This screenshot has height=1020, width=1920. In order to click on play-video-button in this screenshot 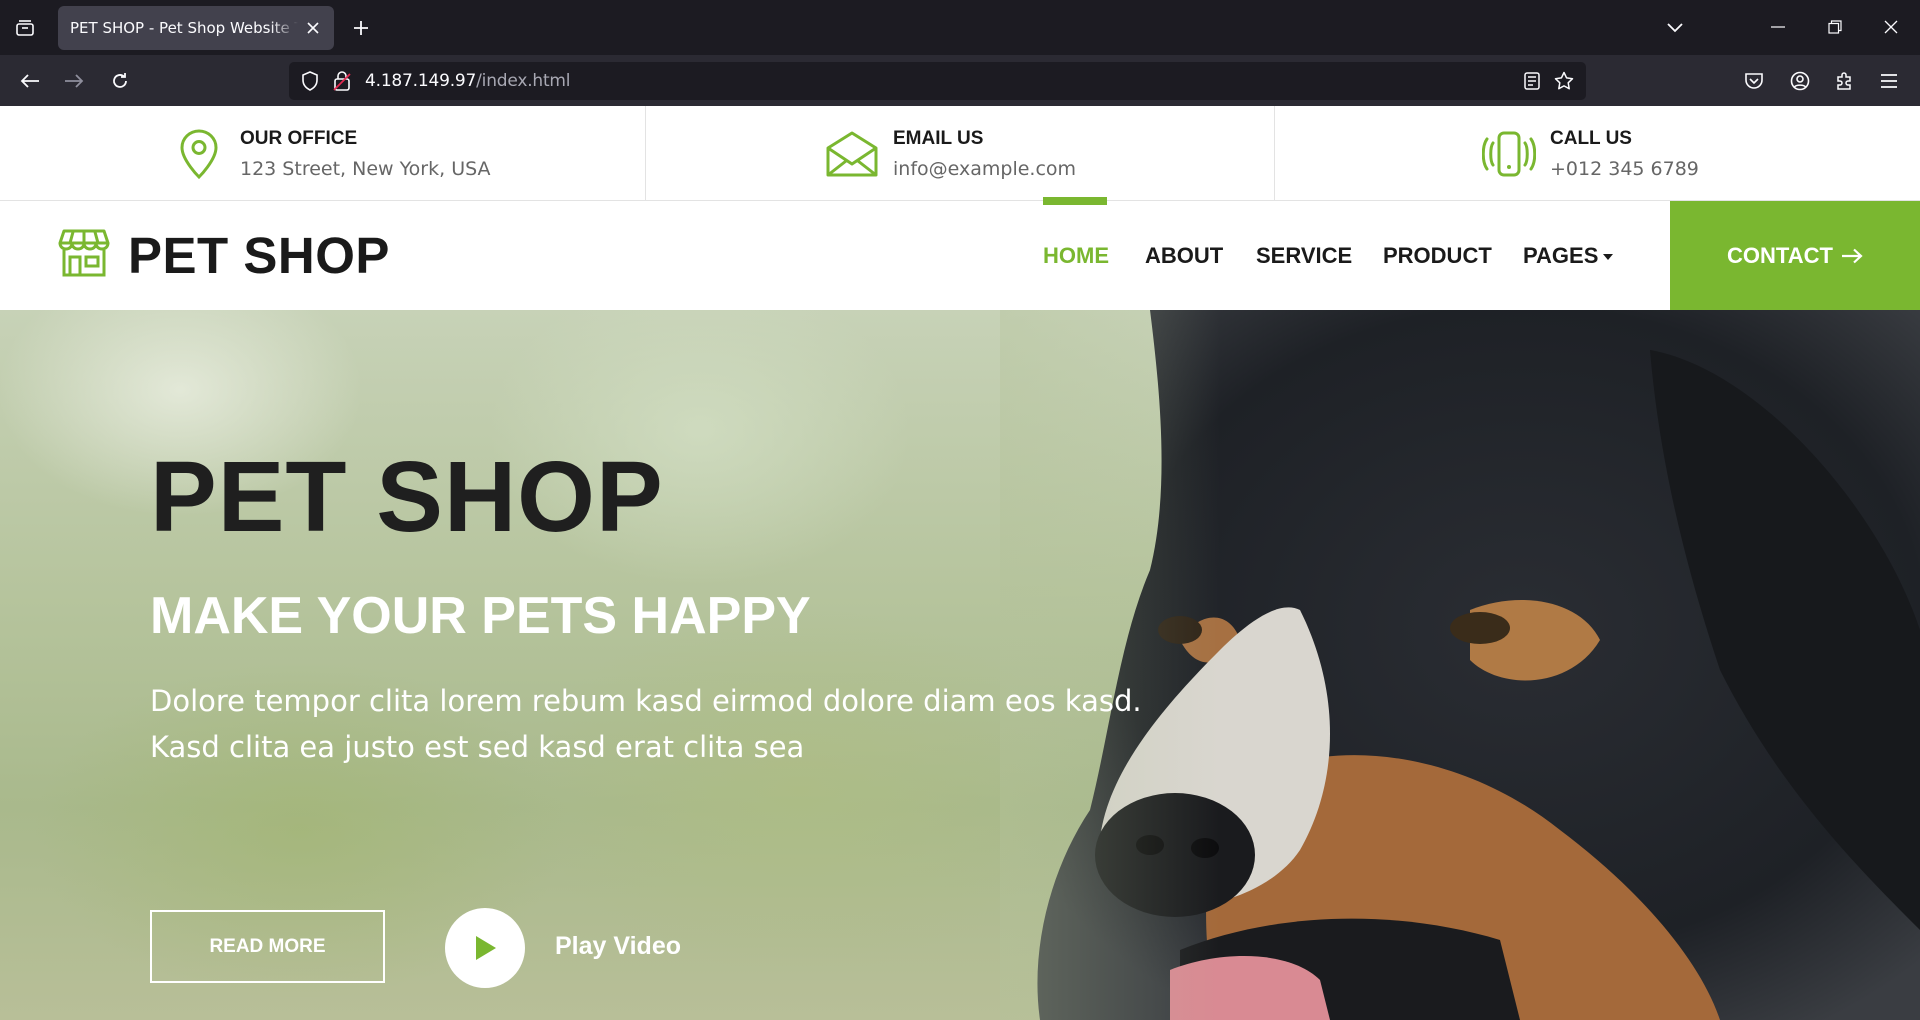, I will do `click(485, 948)`.